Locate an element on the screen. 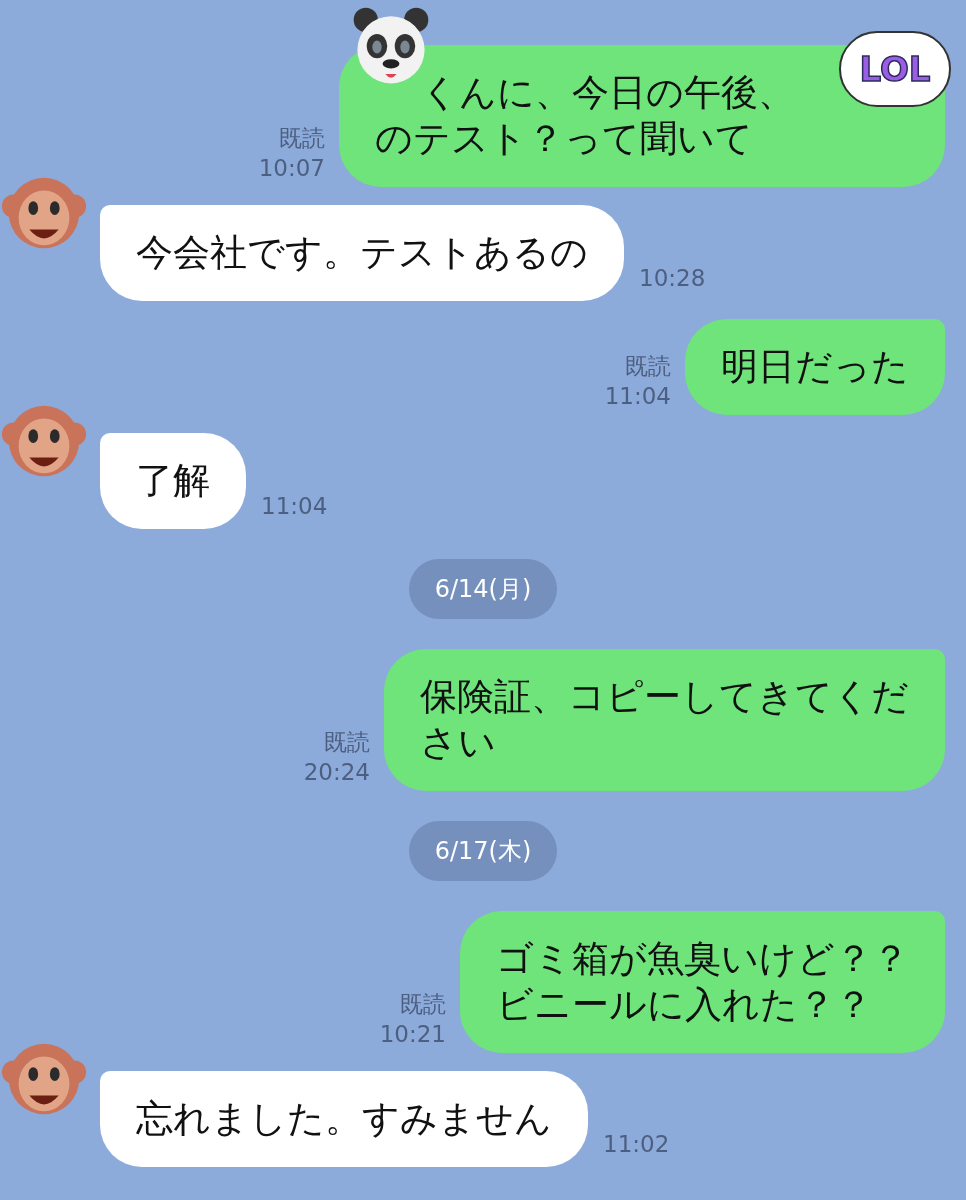  message-time: 11:02 is located at coordinates (636, 1144).